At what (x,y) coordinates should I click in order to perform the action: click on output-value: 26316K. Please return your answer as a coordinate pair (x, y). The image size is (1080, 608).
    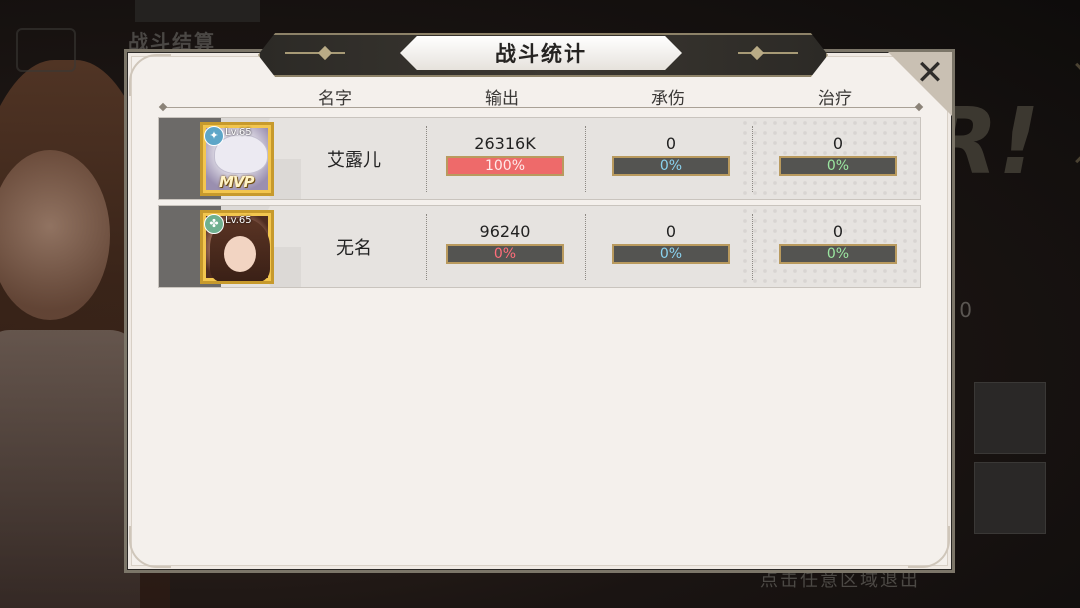
    Looking at the image, I should click on (505, 143).